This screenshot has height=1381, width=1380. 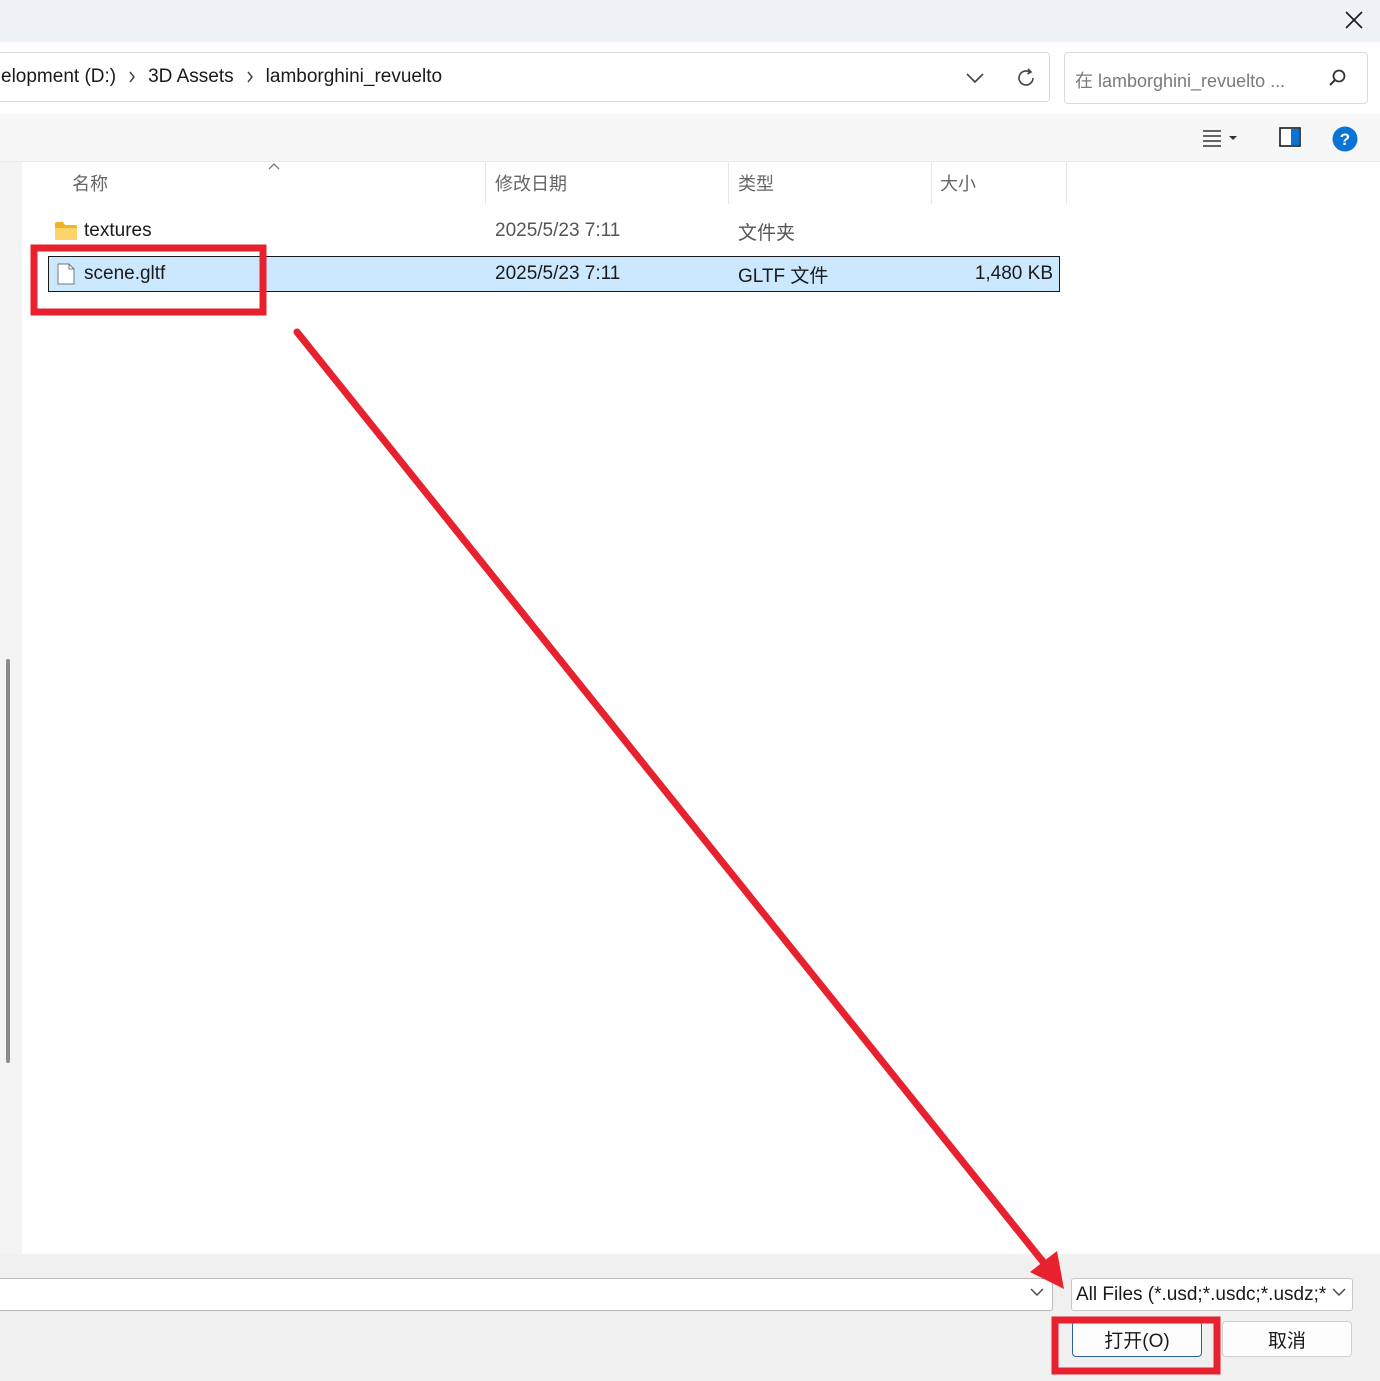 I want to click on help-icon: ?, so click(x=1345, y=139).